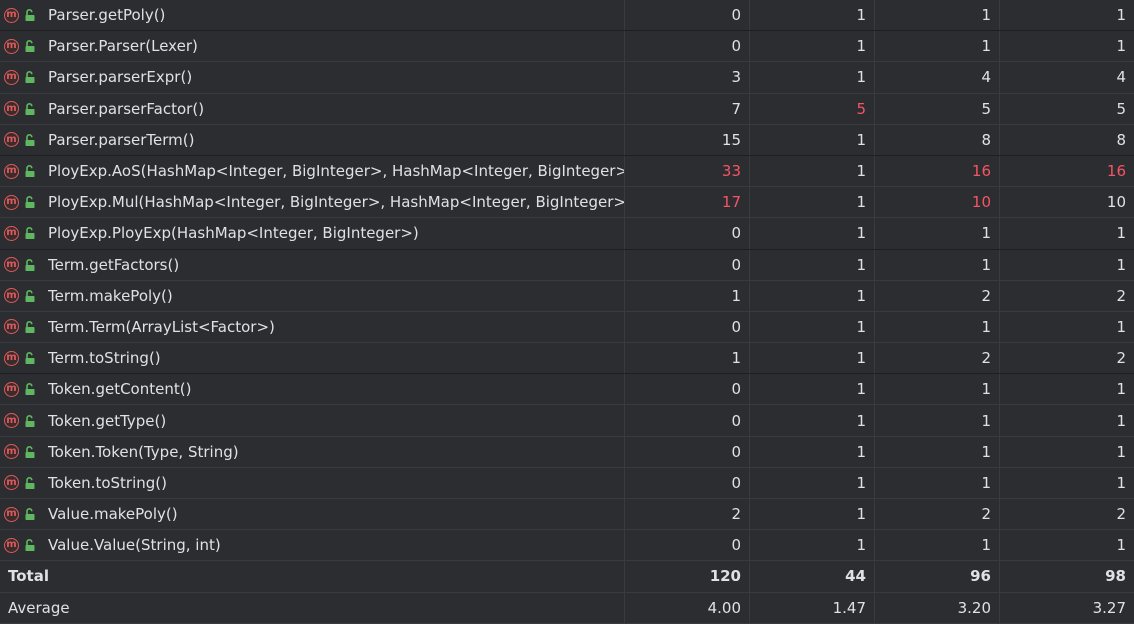  Describe the element at coordinates (567, 109) in the screenshot. I see `table-row: m Parser.parserFactor() 7 5 5 5` at that location.